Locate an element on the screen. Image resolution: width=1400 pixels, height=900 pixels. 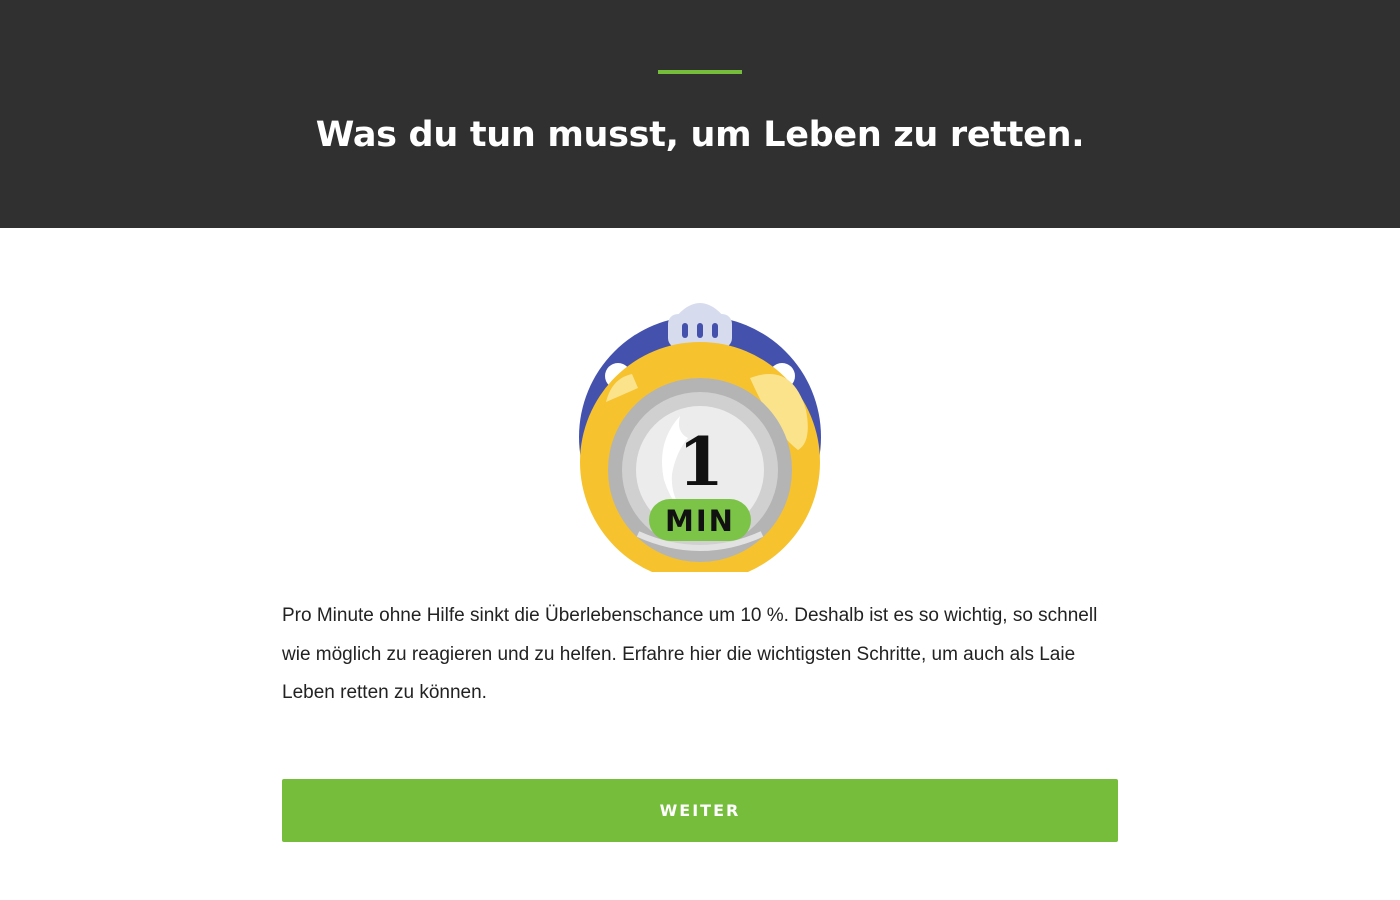
stopwatch-icon: 1 MIN is located at coordinates (700, 437).